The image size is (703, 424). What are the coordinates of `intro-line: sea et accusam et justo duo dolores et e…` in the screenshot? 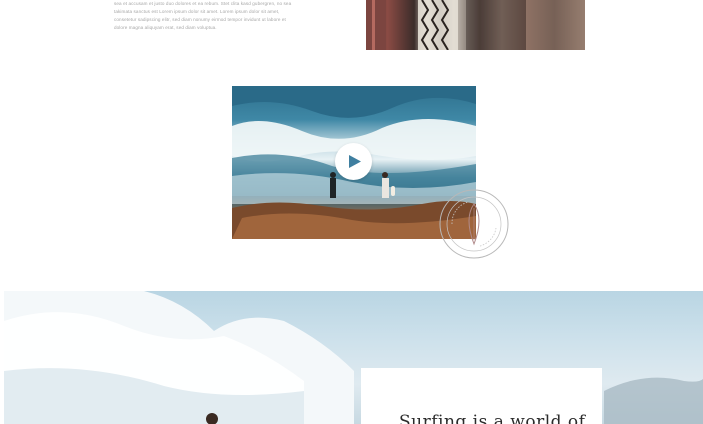 It's located at (203, 3).